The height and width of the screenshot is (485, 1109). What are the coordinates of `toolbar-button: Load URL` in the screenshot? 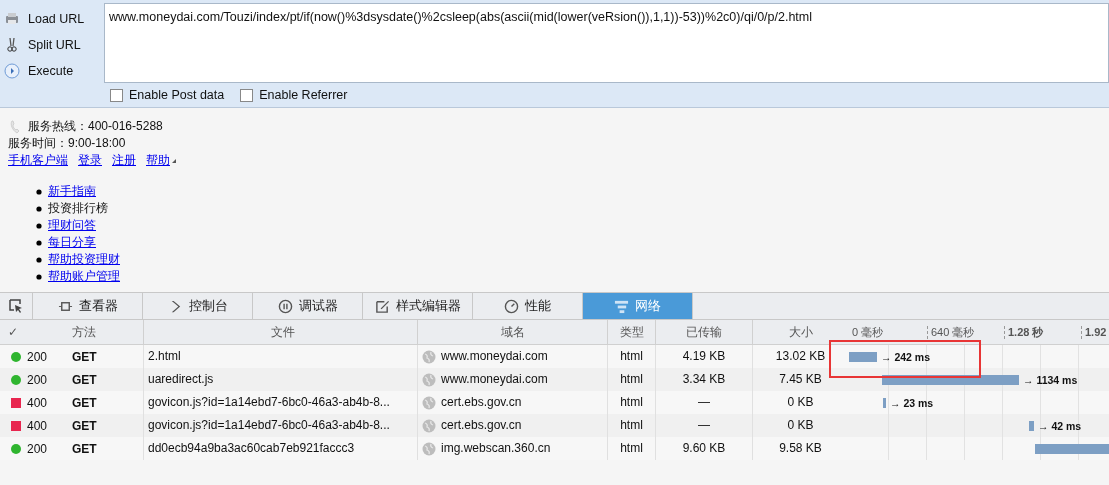 It's located at (52, 19).